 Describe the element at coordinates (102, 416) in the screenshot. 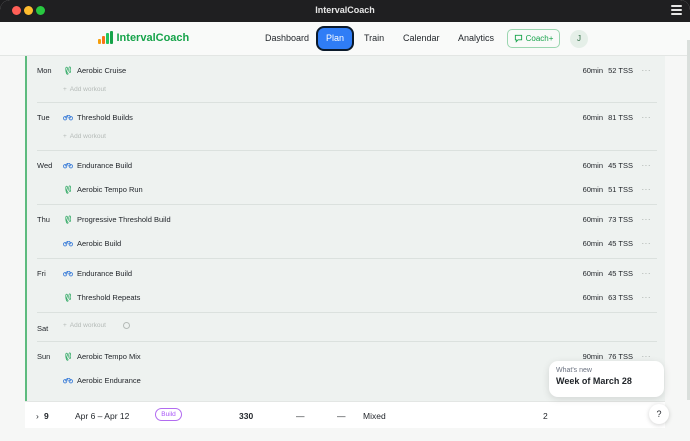

I see `week-date-range: Apr 6 – Apr 12` at that location.